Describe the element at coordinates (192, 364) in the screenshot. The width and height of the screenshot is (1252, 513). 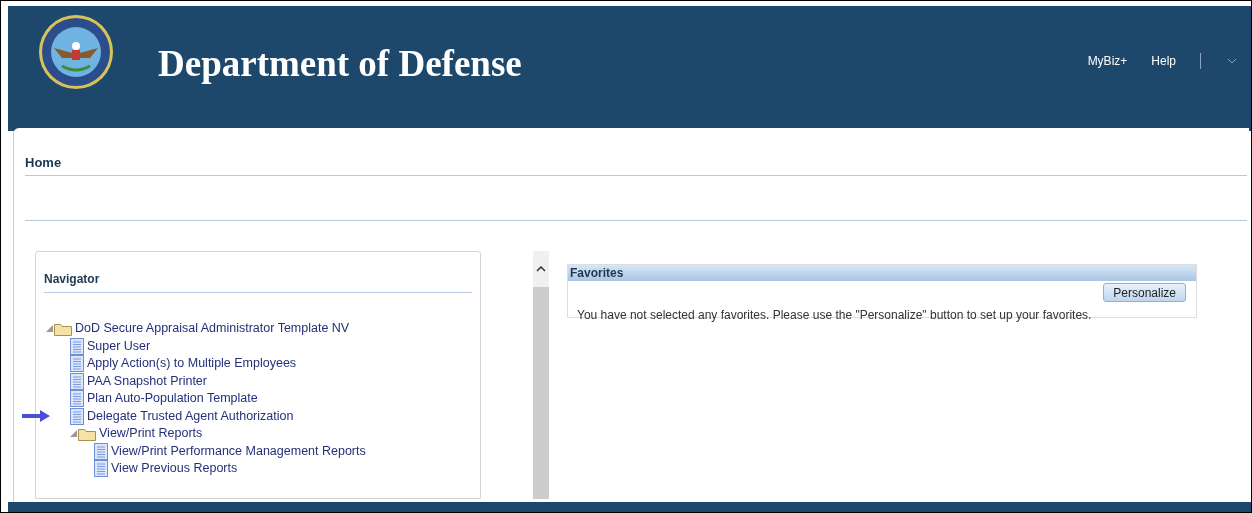
I see `tree-link: Apply Action(s) to Multiple Employees` at that location.